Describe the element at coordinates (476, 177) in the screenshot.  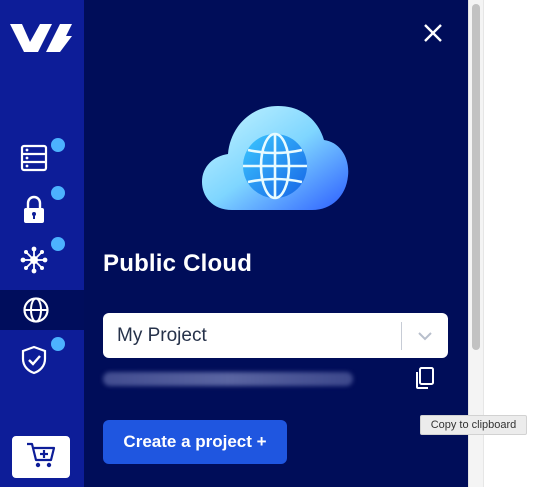
I see `scrollbar-thumb` at that location.